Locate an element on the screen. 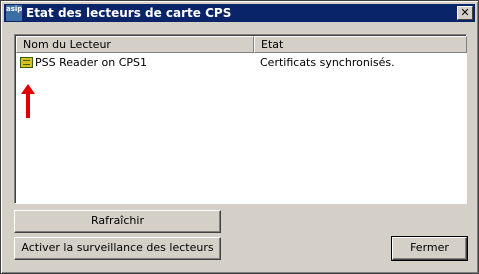 This screenshot has height=274, width=479. title-bar: asip Etat des lecteurs de carte CPS ✕ is located at coordinates (239, 13).